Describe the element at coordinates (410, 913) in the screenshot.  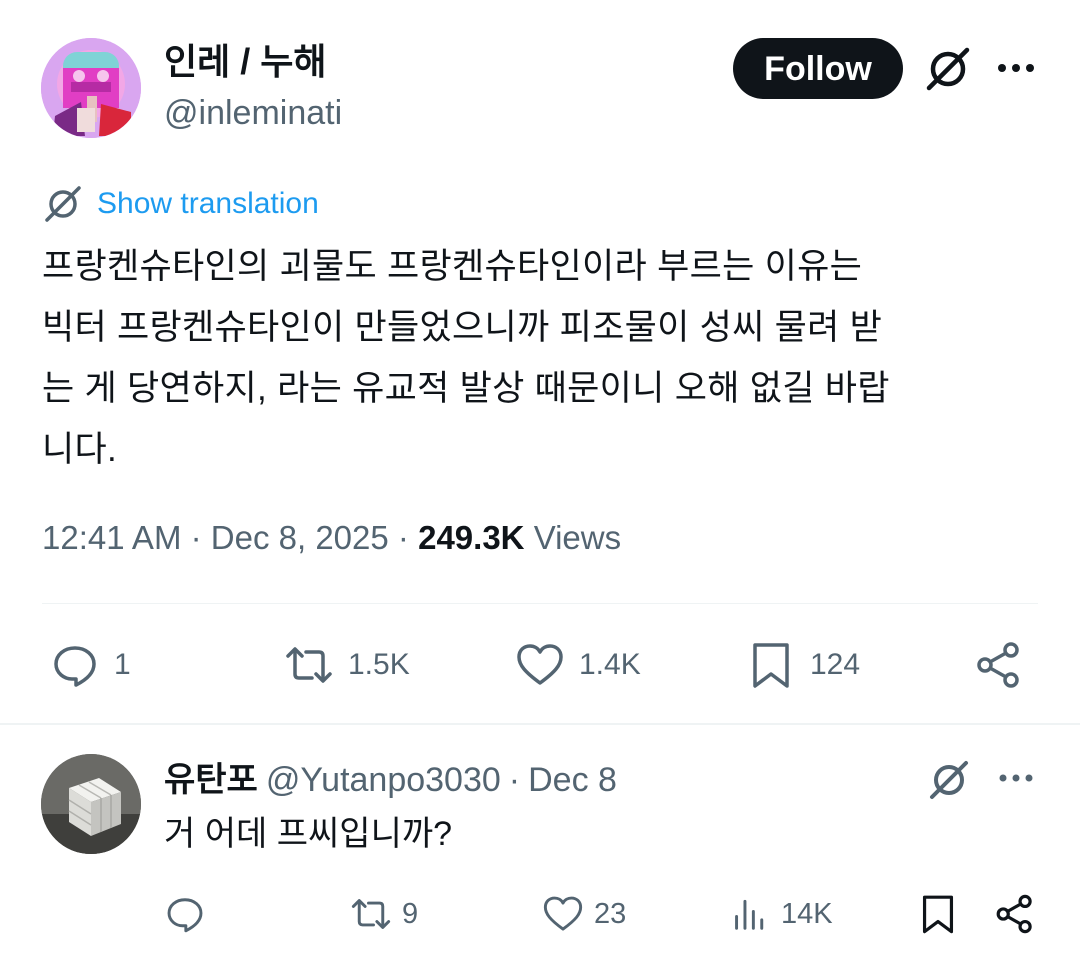
I see `reply-repost-count: 9` at that location.